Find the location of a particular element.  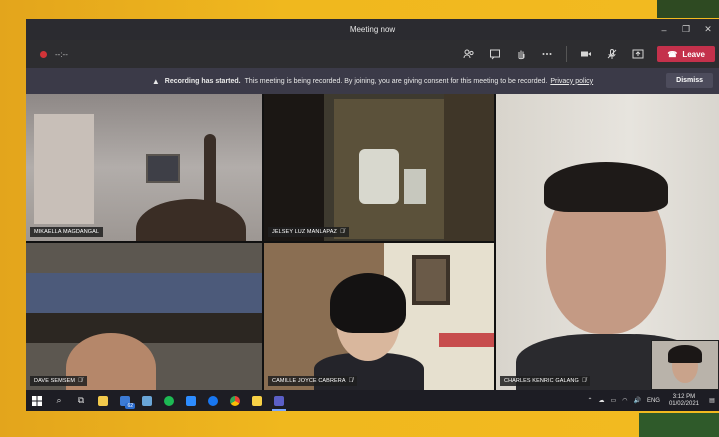

window-title: Meeting now is located at coordinates (372, 29).